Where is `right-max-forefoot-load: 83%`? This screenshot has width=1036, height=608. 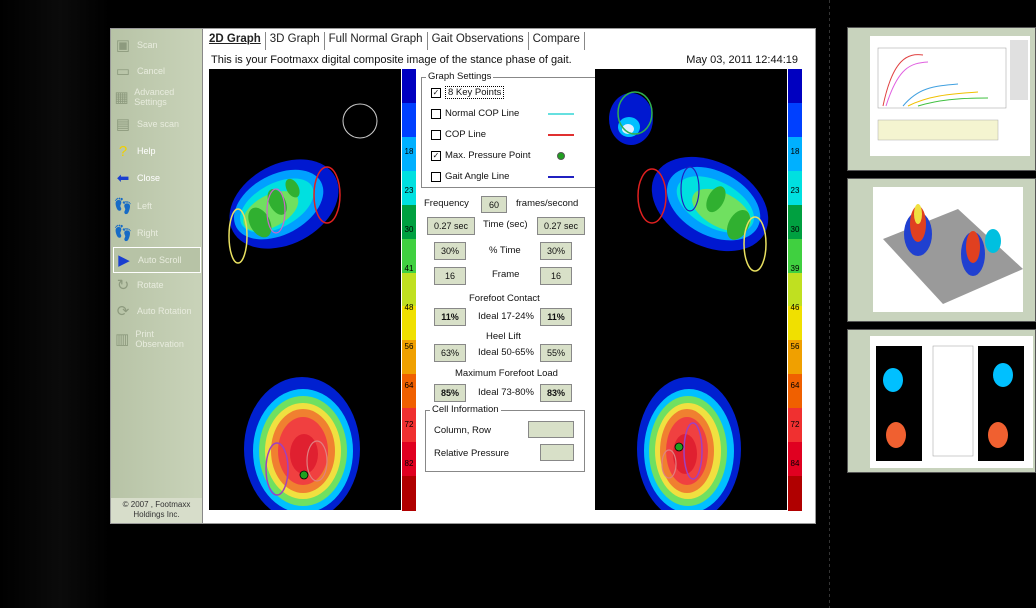
right-max-forefoot-load: 83% is located at coordinates (556, 393).